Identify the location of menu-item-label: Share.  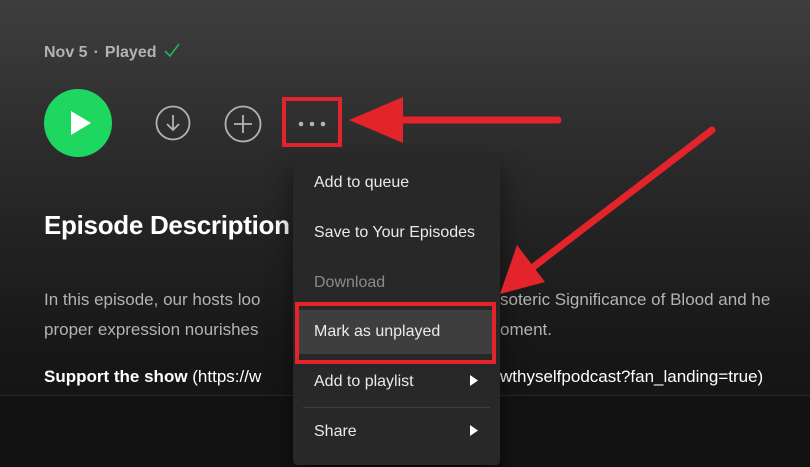
(335, 431).